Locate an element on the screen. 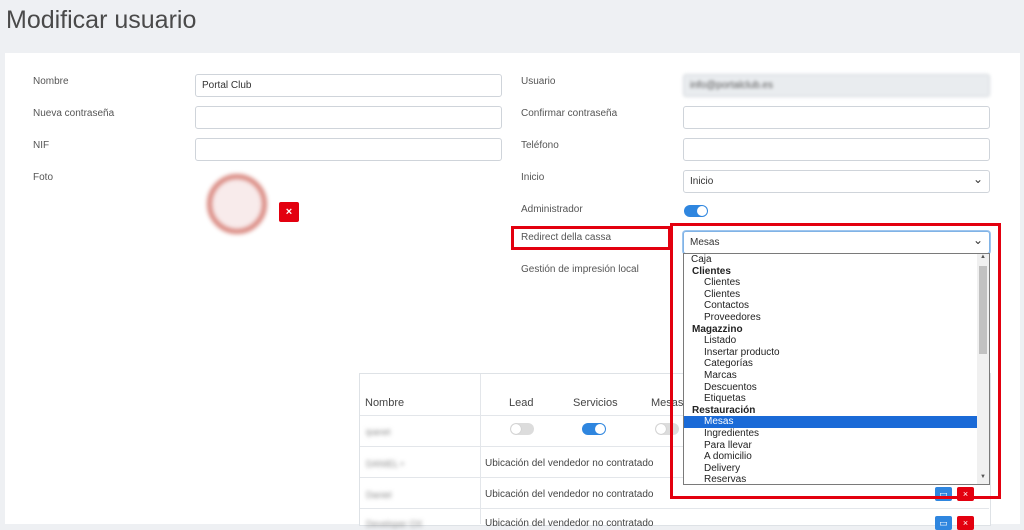 This screenshot has height=530, width=1024. nombre-input: Portal Club is located at coordinates (348, 85).